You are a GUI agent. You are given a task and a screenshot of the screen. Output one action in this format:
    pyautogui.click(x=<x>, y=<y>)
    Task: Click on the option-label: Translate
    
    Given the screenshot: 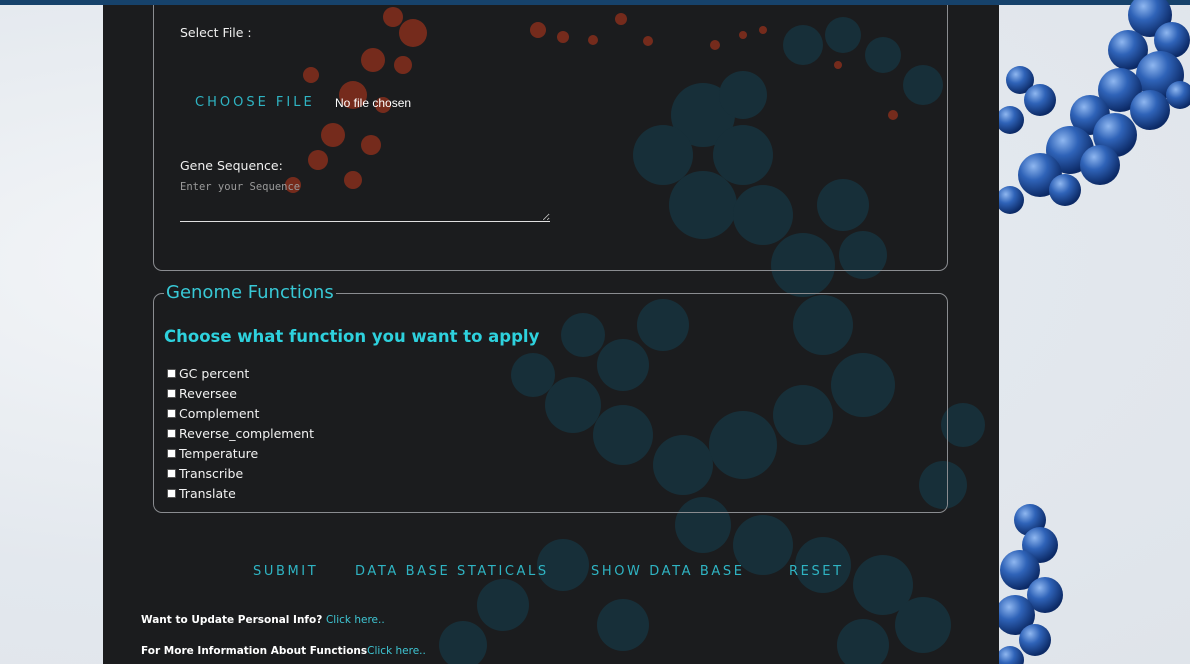 What is the action you would take?
    pyautogui.click(x=207, y=493)
    